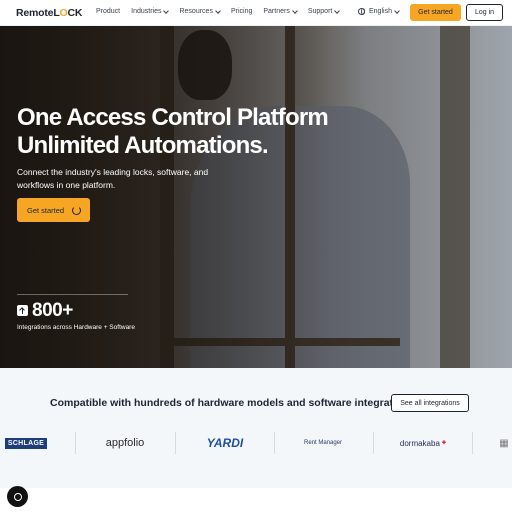 The width and height of the screenshot is (512, 512). I want to click on nav-label: Pricing, so click(241, 11).